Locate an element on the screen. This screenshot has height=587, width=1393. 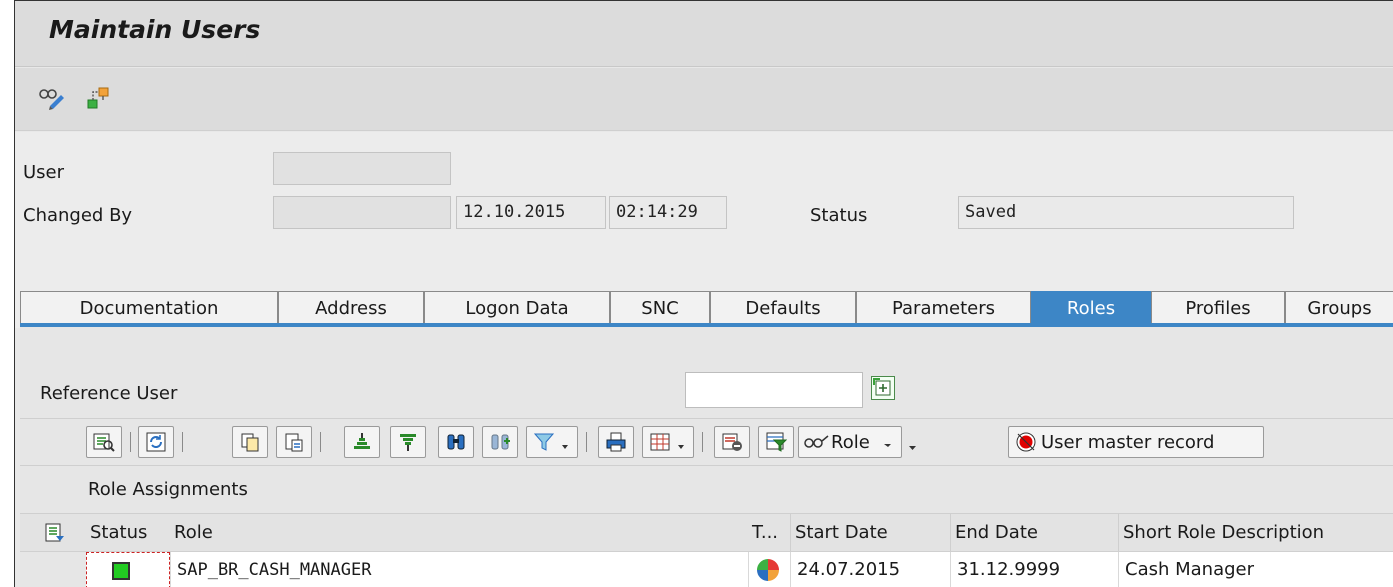
col-header-status: Status is located at coordinates (128, 533).